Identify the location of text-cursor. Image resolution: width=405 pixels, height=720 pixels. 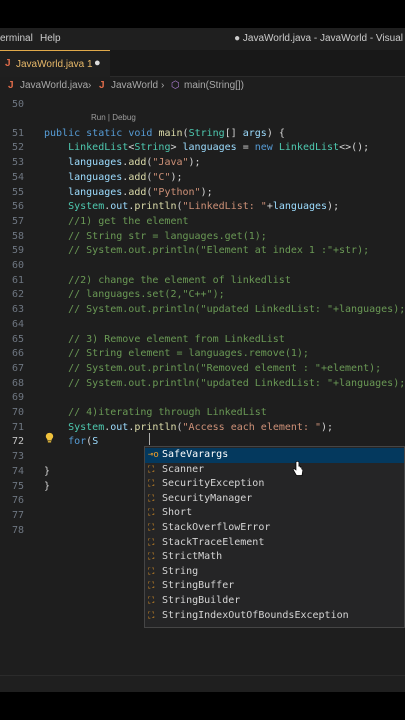
(149, 439).